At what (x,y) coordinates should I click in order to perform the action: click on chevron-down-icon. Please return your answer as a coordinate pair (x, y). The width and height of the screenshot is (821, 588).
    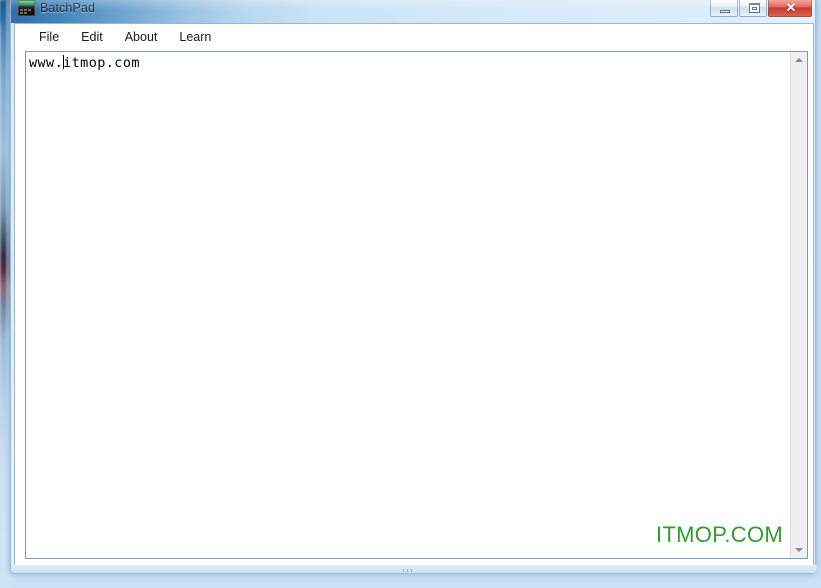
    Looking at the image, I should click on (799, 550).